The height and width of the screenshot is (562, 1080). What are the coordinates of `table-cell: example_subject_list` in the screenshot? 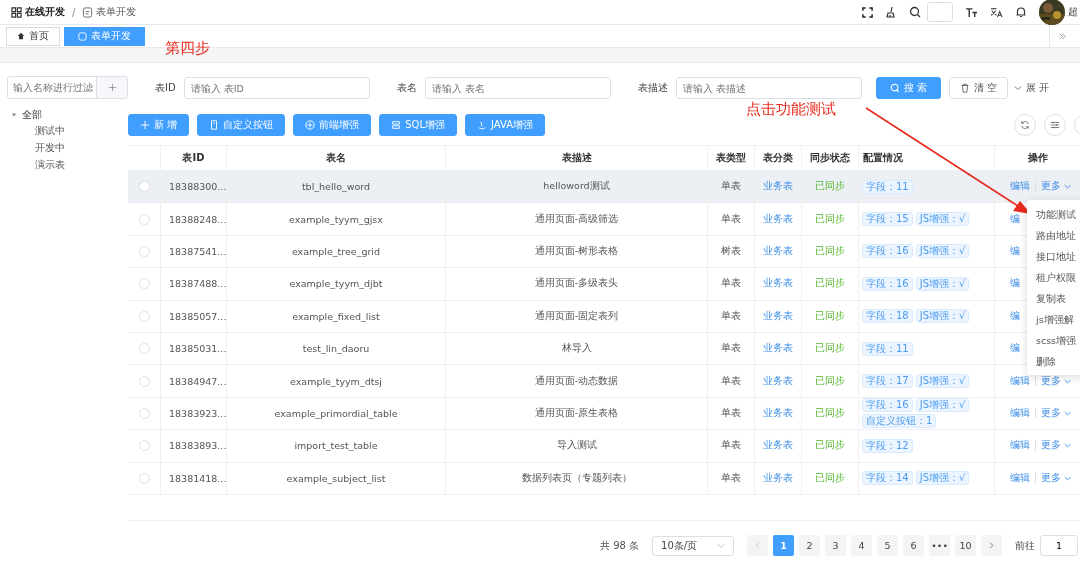 It's located at (336, 478).